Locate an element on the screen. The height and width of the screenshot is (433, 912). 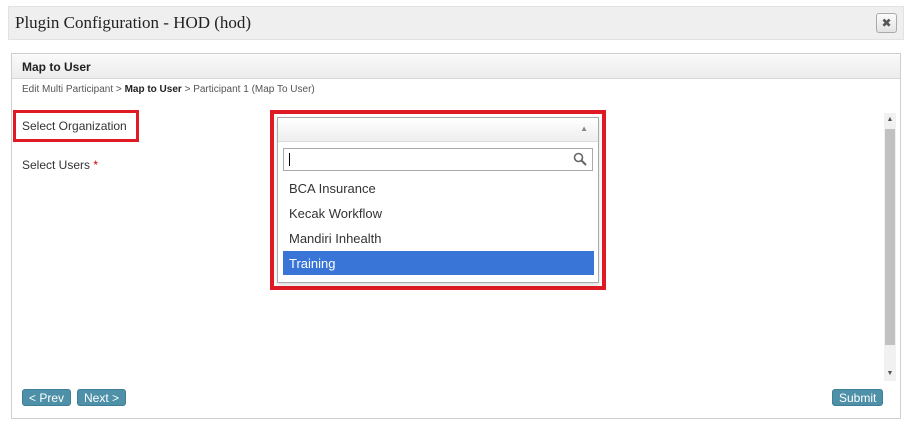
breadcrumb-step-edit: Edit Multi Participant is located at coordinates (68, 89).